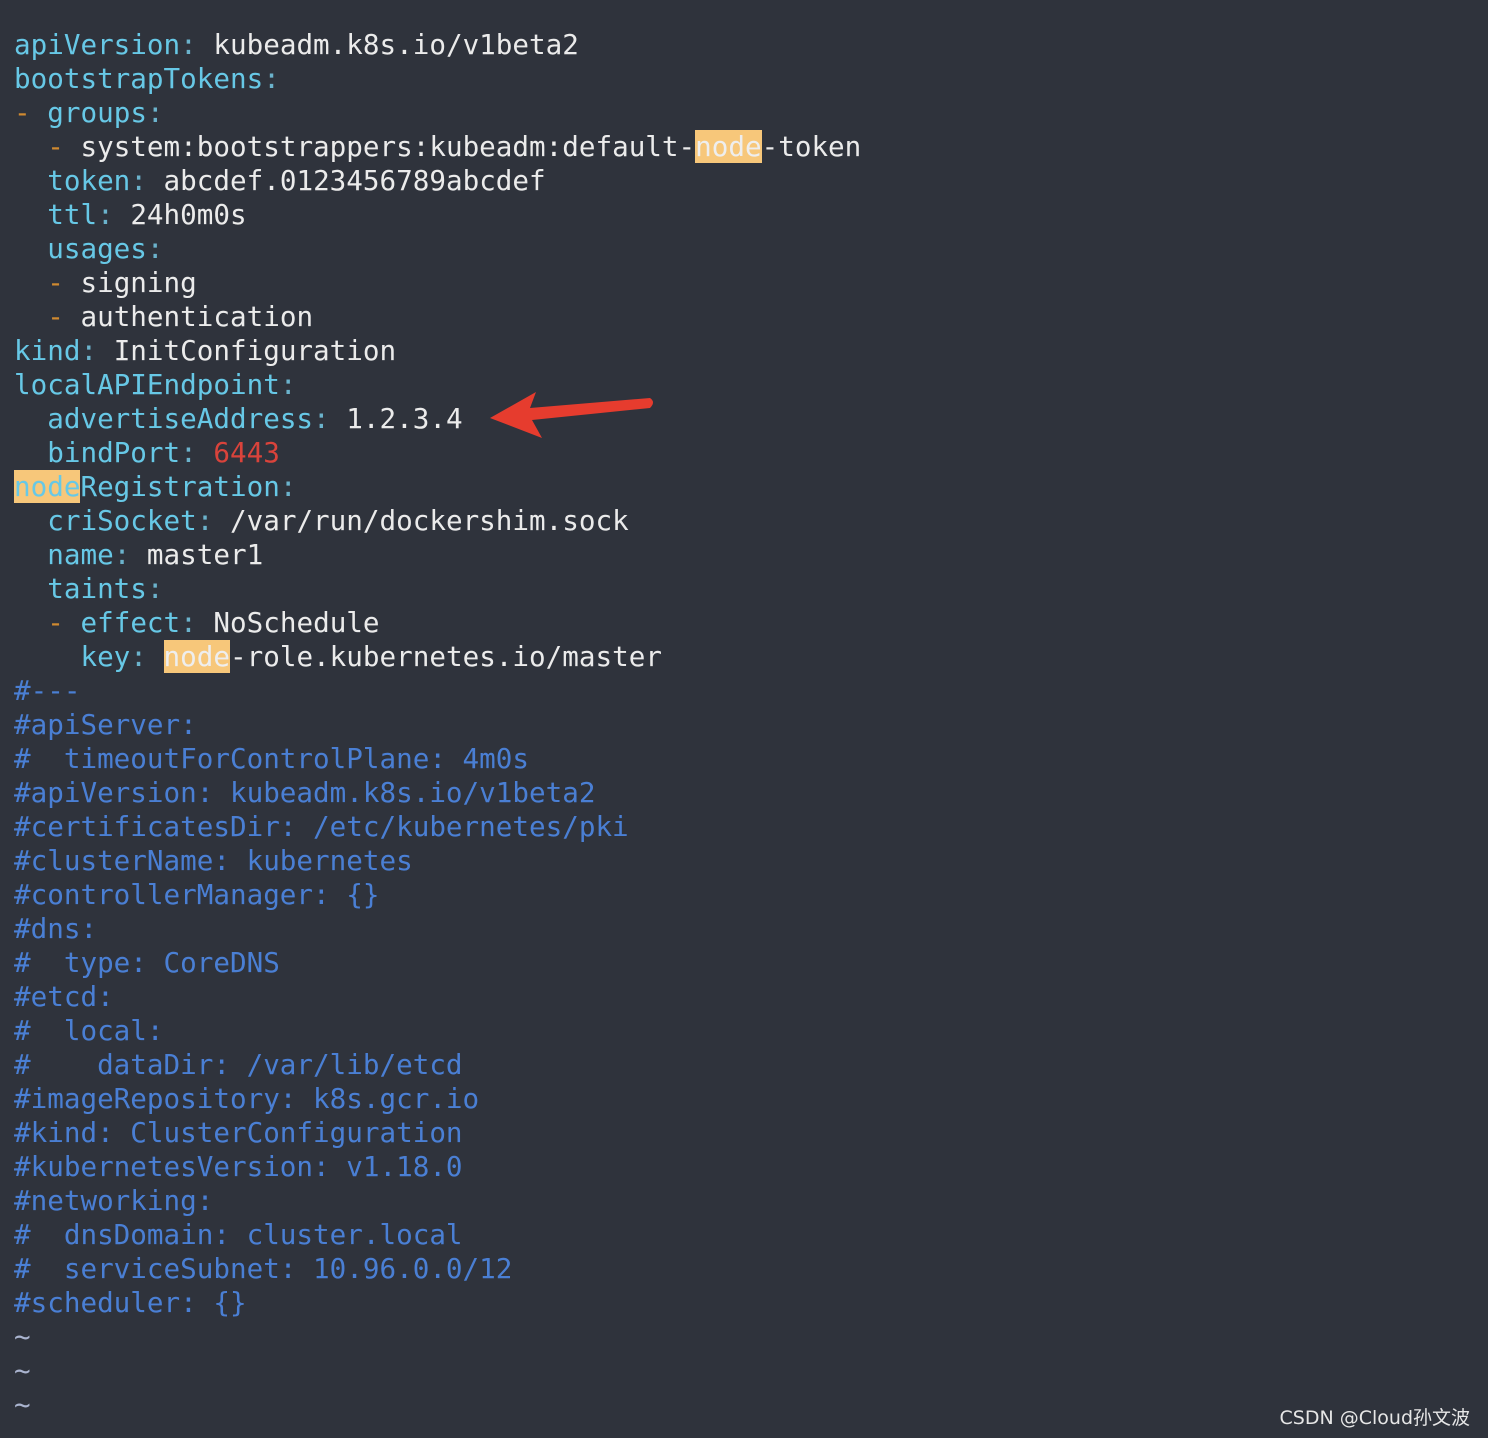  Describe the element at coordinates (321, 826) in the screenshot. I see `comment-line: #certificatesDir: /etc/kubernetes/pki` at that location.